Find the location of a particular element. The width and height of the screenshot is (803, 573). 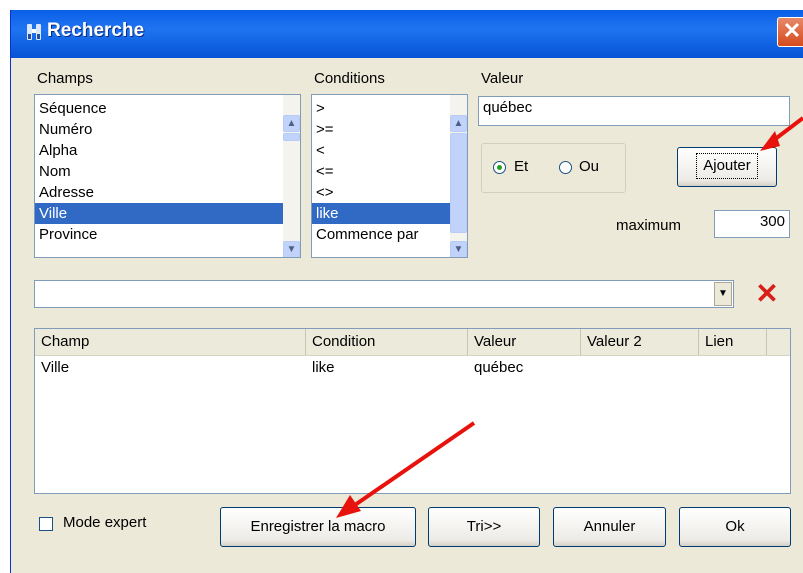

arrow-to-enregistrer is located at coordinates (406, 469).